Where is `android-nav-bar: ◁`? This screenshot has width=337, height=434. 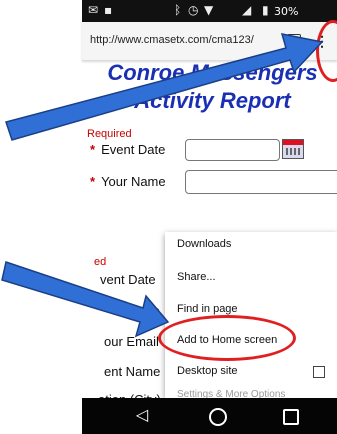
android-nav-bar: ◁ is located at coordinates (209, 416).